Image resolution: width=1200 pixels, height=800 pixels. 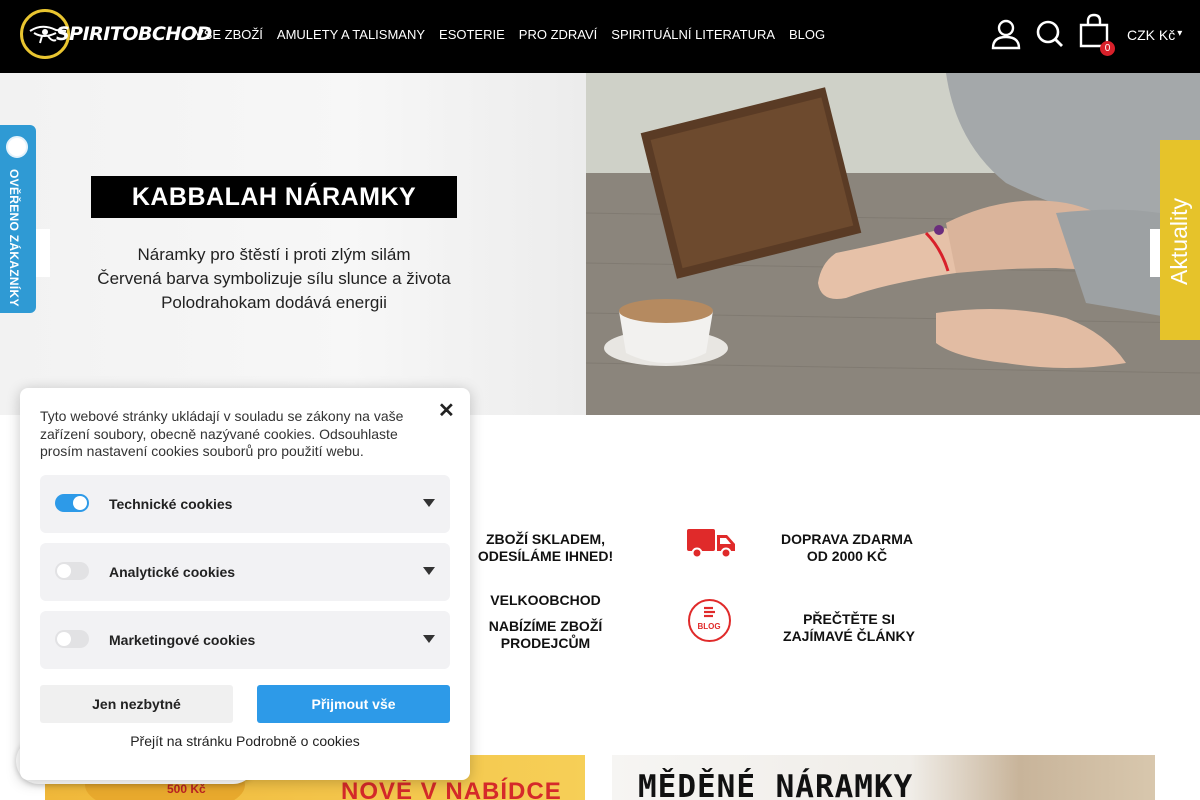 What do you see at coordinates (171, 504) in the screenshot?
I see `cookie-category-label: Technické cookies` at bounding box center [171, 504].